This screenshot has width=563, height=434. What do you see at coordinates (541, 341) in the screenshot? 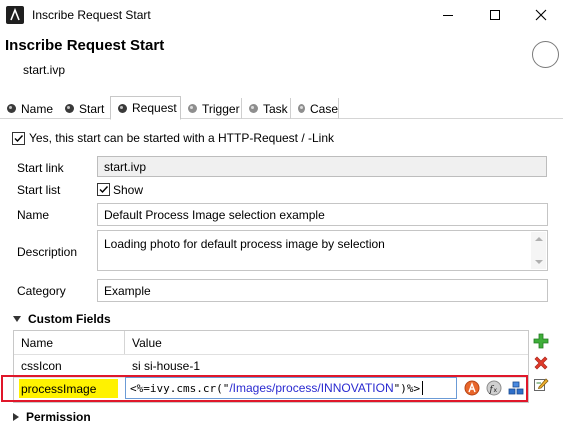
I see `add-icon` at bounding box center [541, 341].